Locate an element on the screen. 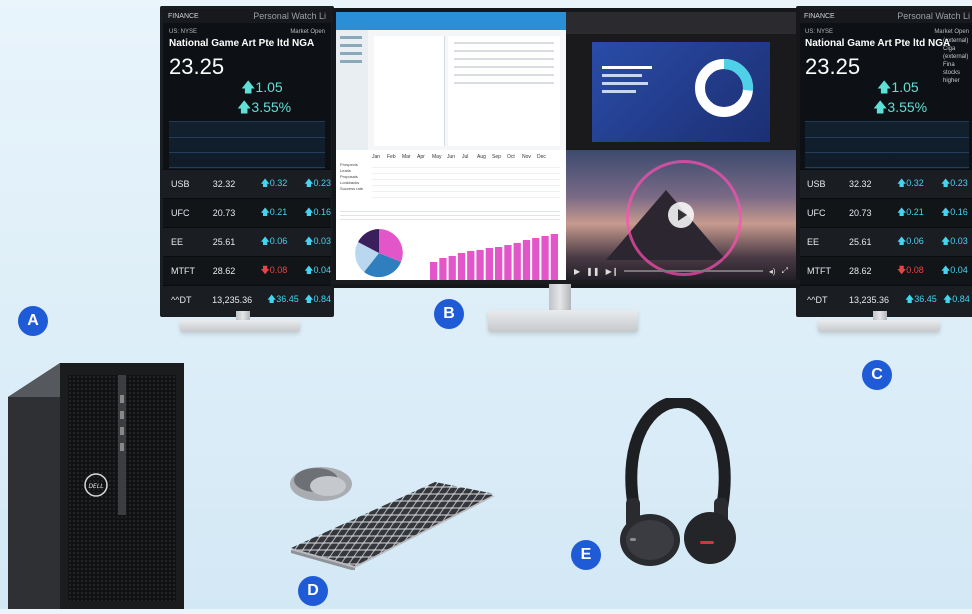  month-header: Jan Feb Mar Apr May Jun Jul Aug Sep Oct Nov Dec is located at coordinates (459, 157).